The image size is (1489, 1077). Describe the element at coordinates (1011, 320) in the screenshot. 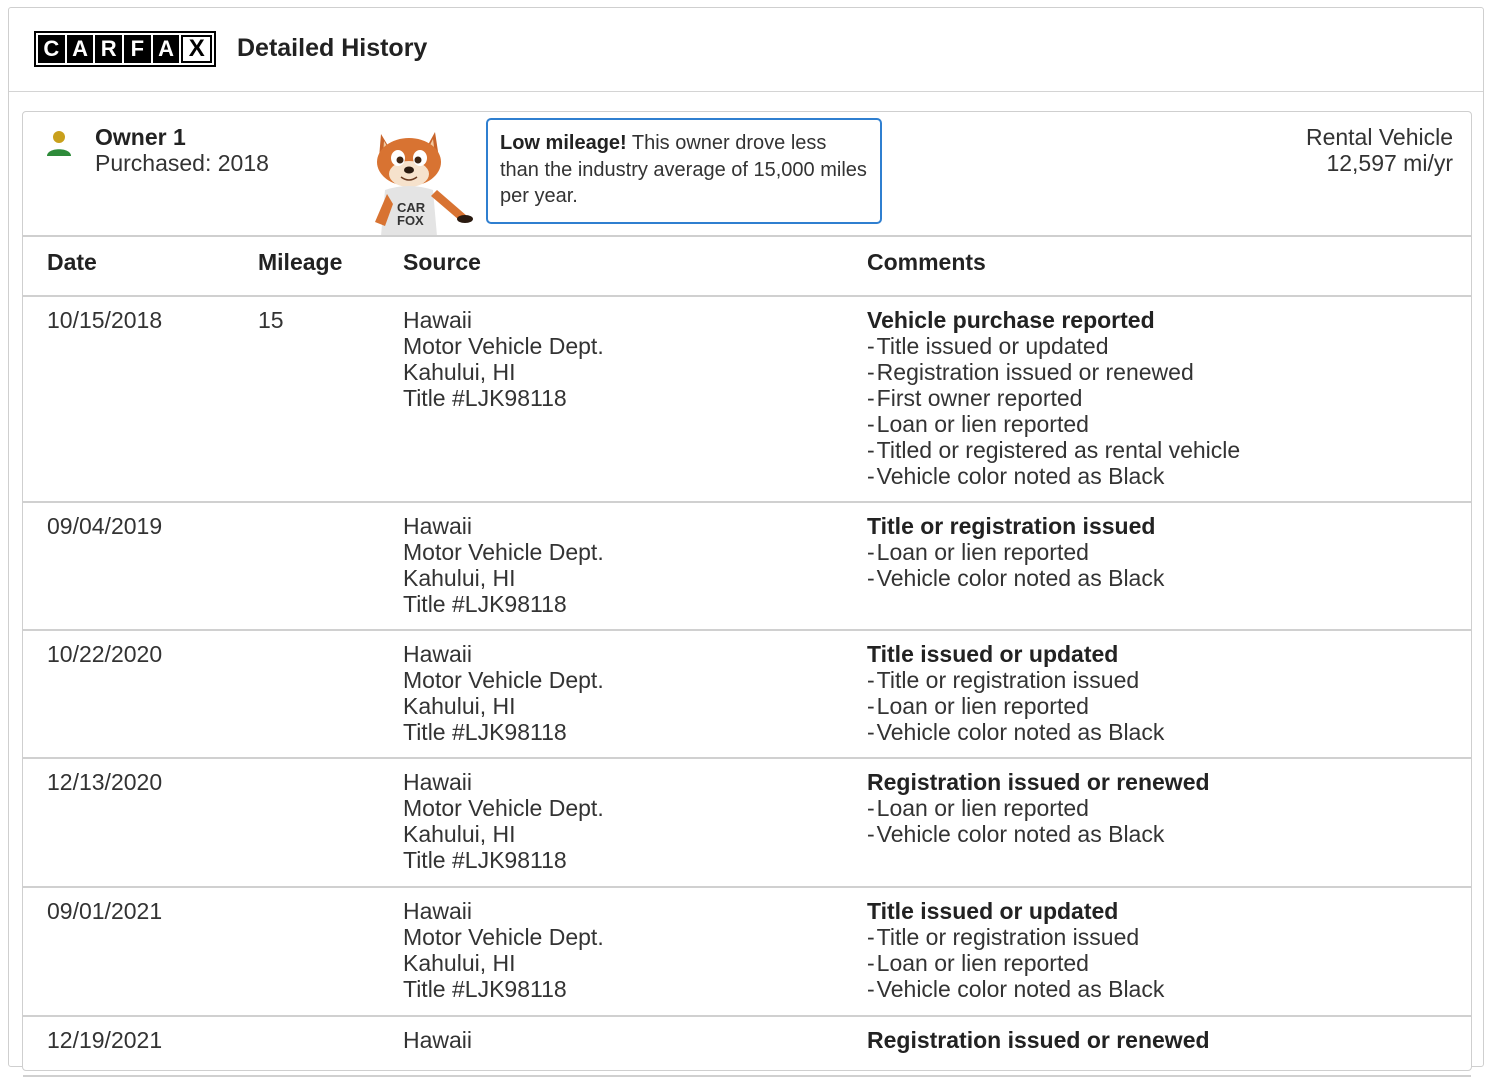

I see `comment-title: Vehicle purchase reported` at that location.